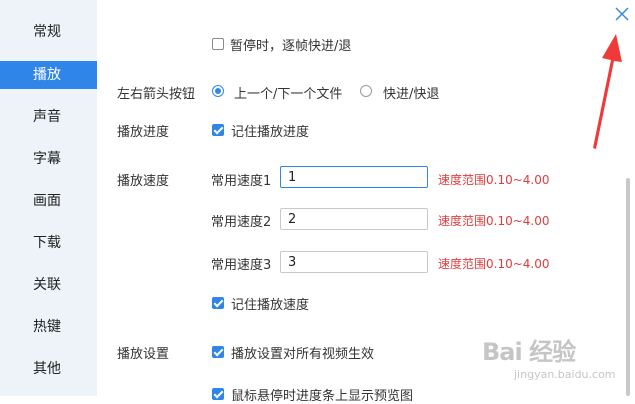 The width and height of the screenshot is (635, 404). Describe the element at coordinates (322, 396) in the screenshot. I see `preview-label: 鼠标悬停时进度条上显示预览图` at that location.